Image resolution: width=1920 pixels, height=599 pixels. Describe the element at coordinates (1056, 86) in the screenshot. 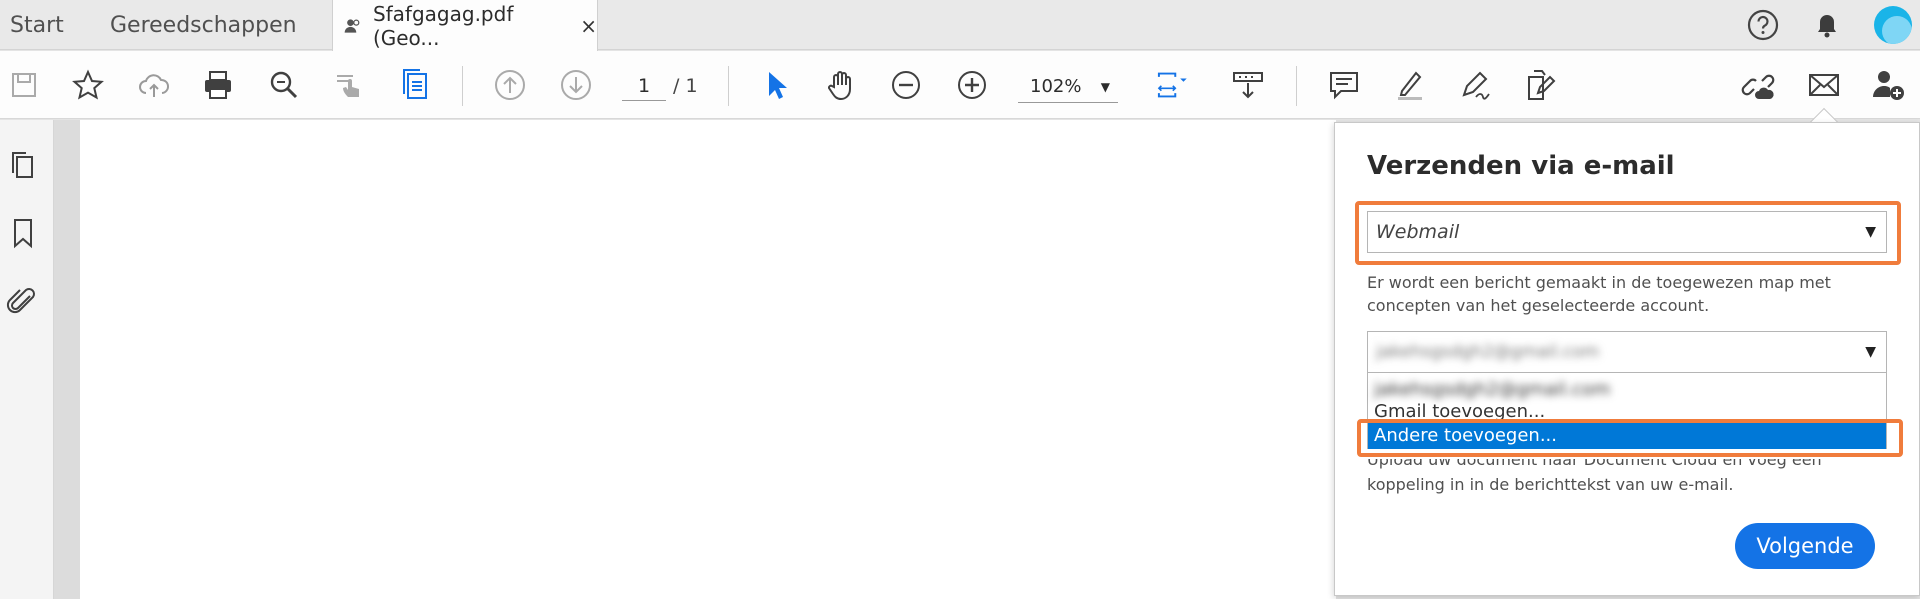

I see `zoom-value: 102%` at that location.